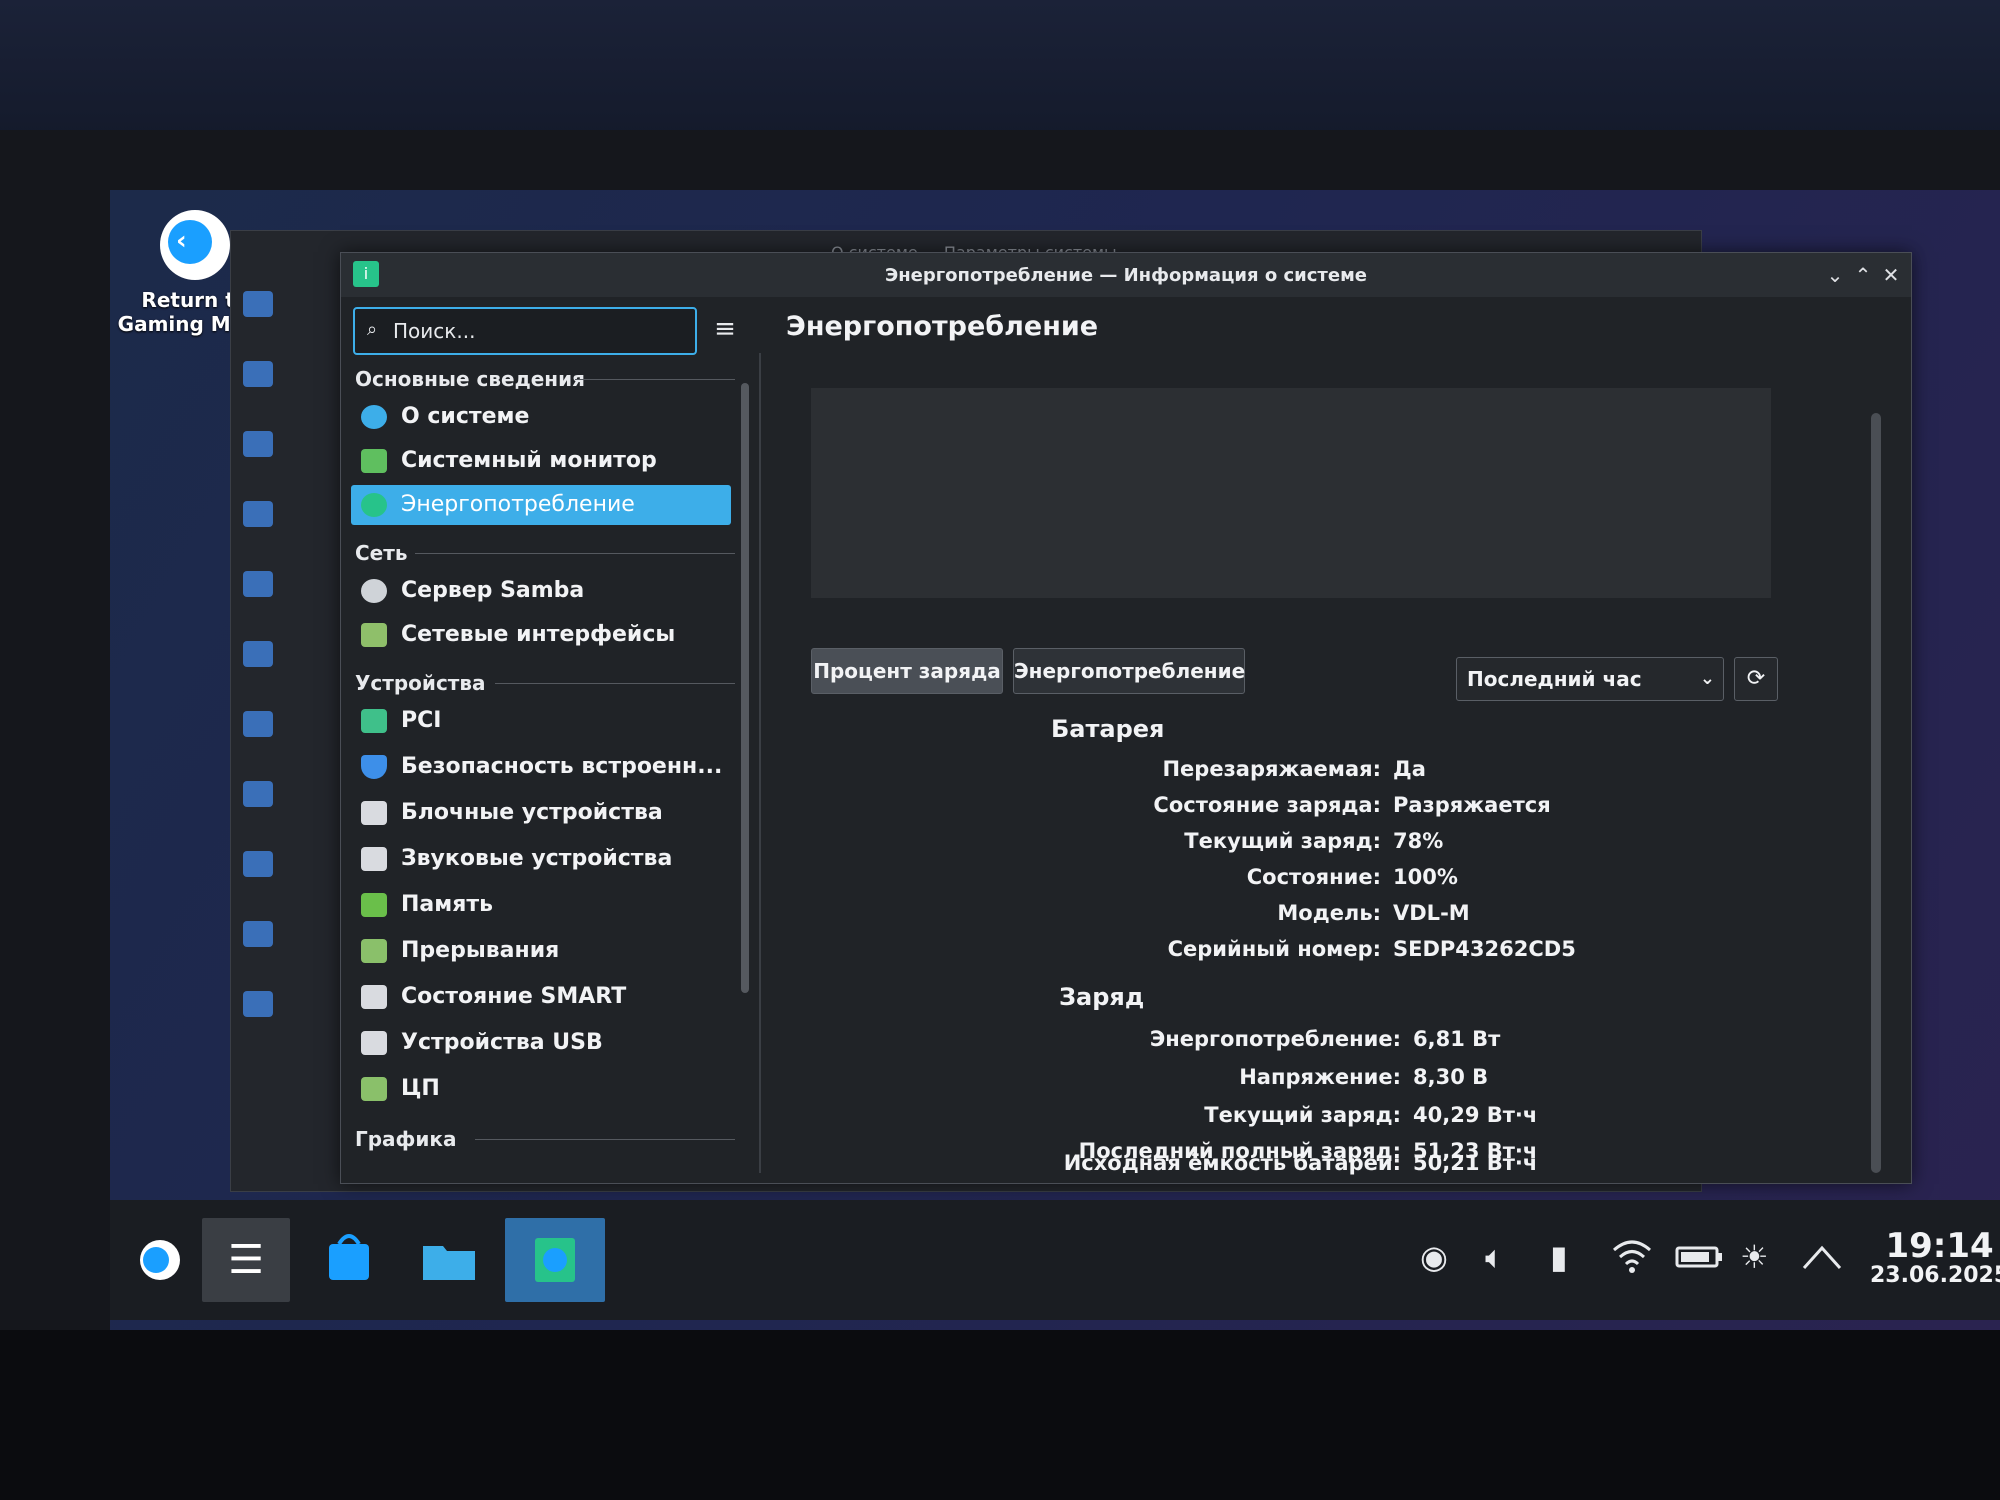 This screenshot has height=1500, width=2000. I want to click on chevron-down-icon: ⌄, so click(1707, 678).